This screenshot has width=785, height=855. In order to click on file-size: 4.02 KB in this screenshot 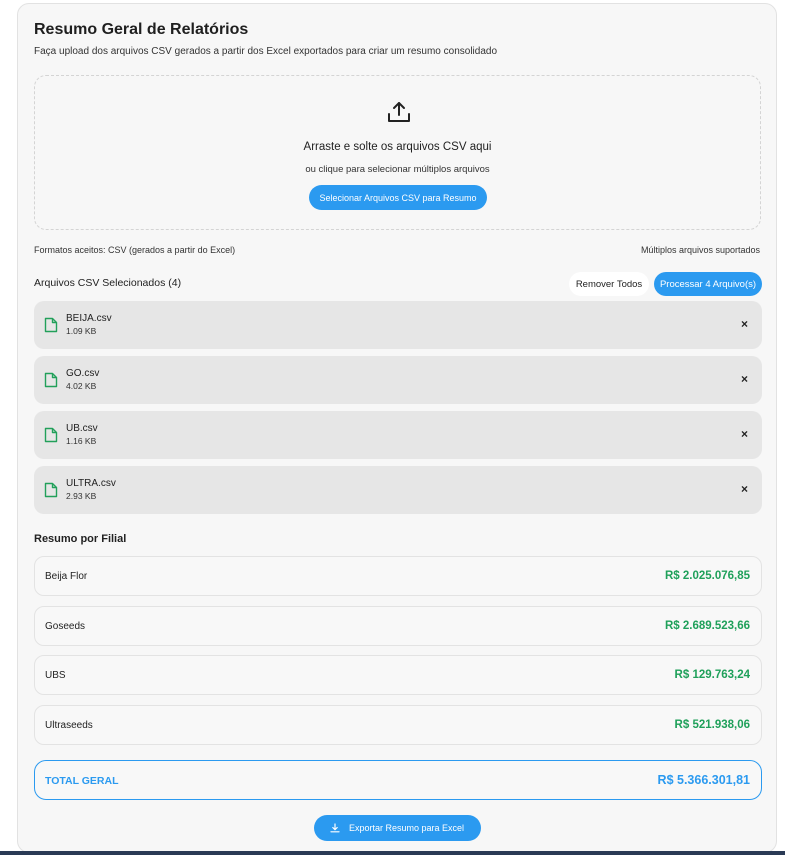, I will do `click(81, 386)`.